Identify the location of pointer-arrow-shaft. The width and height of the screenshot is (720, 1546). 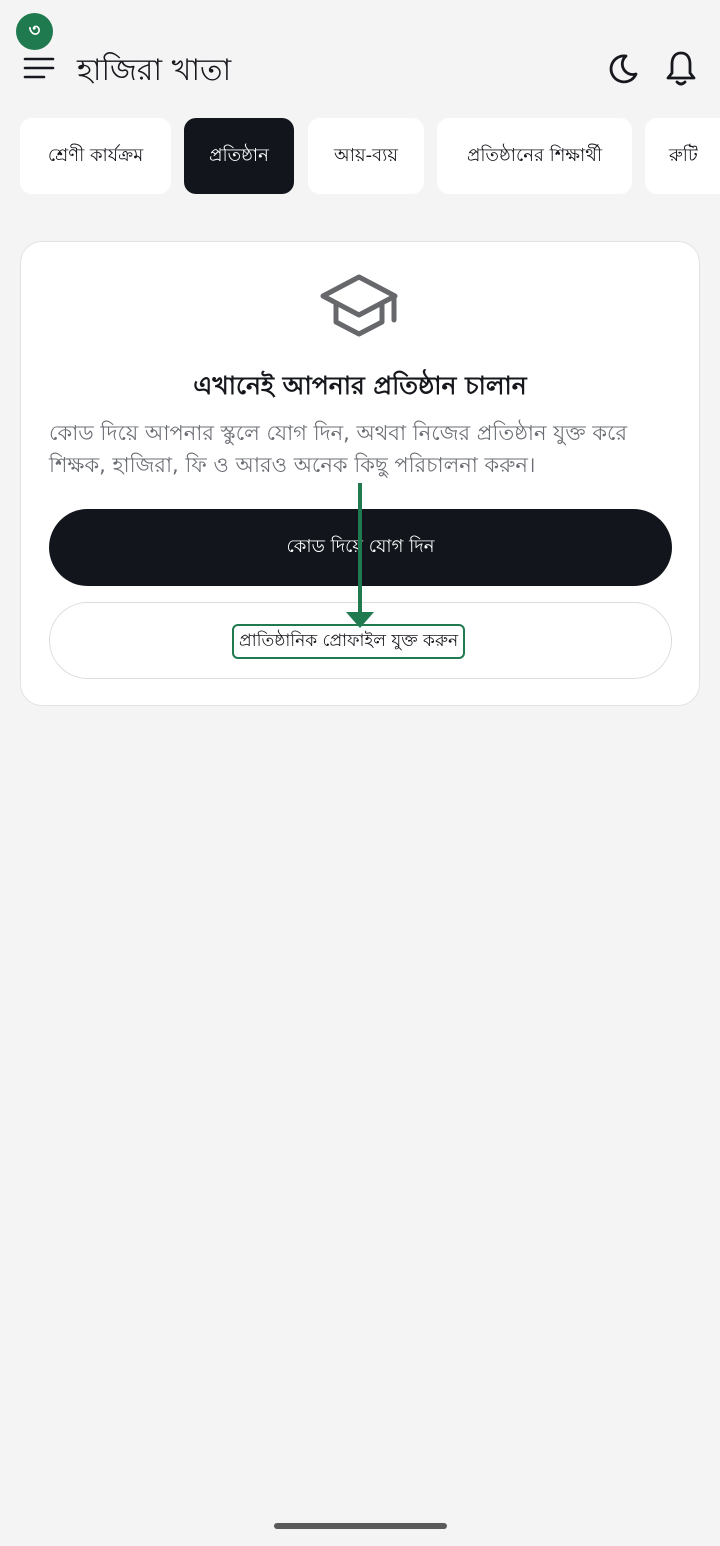
(360, 549).